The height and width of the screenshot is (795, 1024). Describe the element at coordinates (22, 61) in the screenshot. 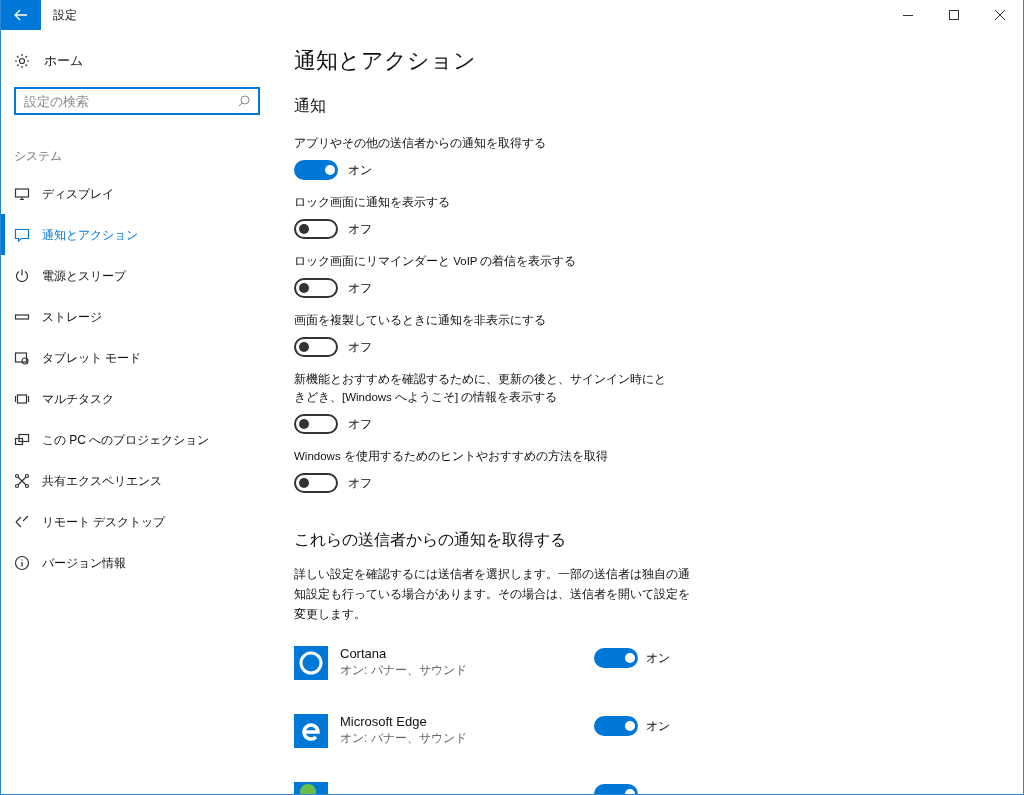

I see `settings-icon` at that location.